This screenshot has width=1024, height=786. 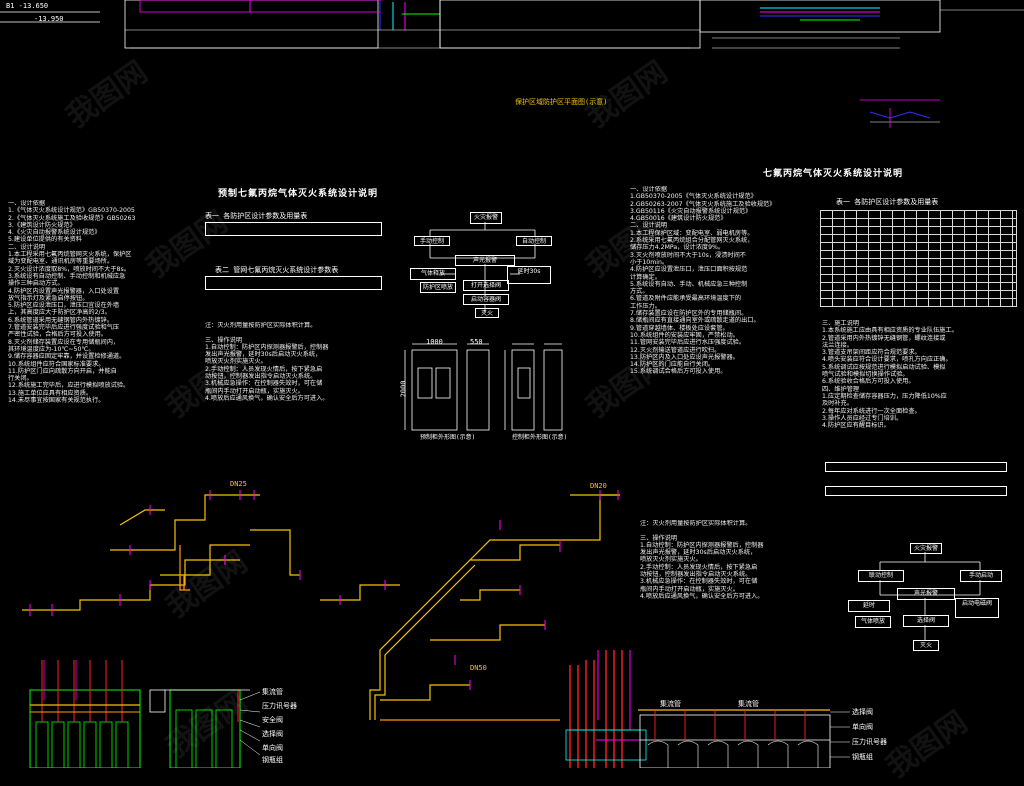 I want to click on right-param-table, so click(x=918, y=258).